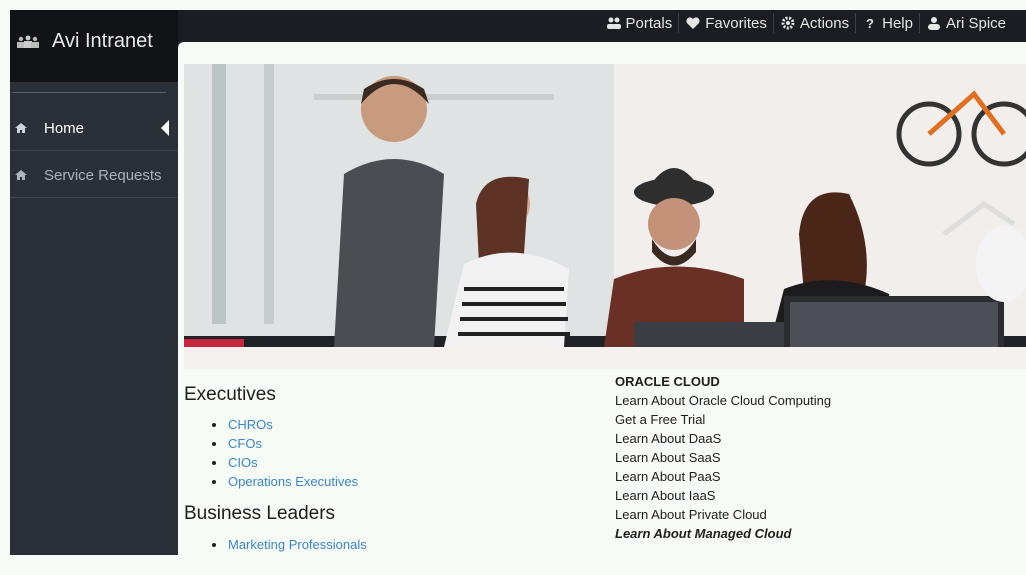 This screenshot has height=575, width=1026. I want to click on link-private-cloud: Learn About Private Cloud, so click(691, 514).